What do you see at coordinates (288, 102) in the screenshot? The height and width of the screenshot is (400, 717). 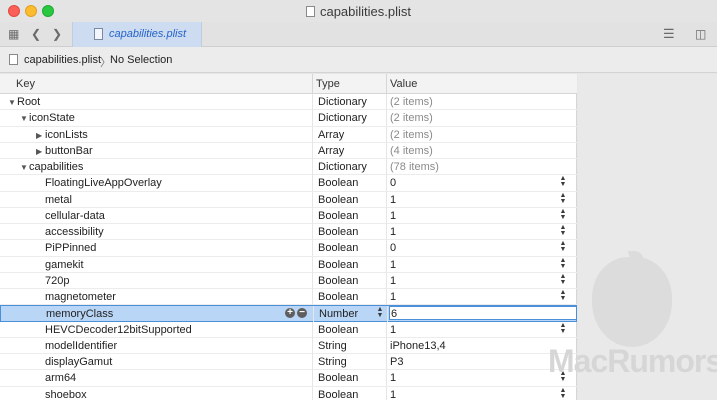 I see `table-row: ▼Root Dictionary (2 items)` at bounding box center [288, 102].